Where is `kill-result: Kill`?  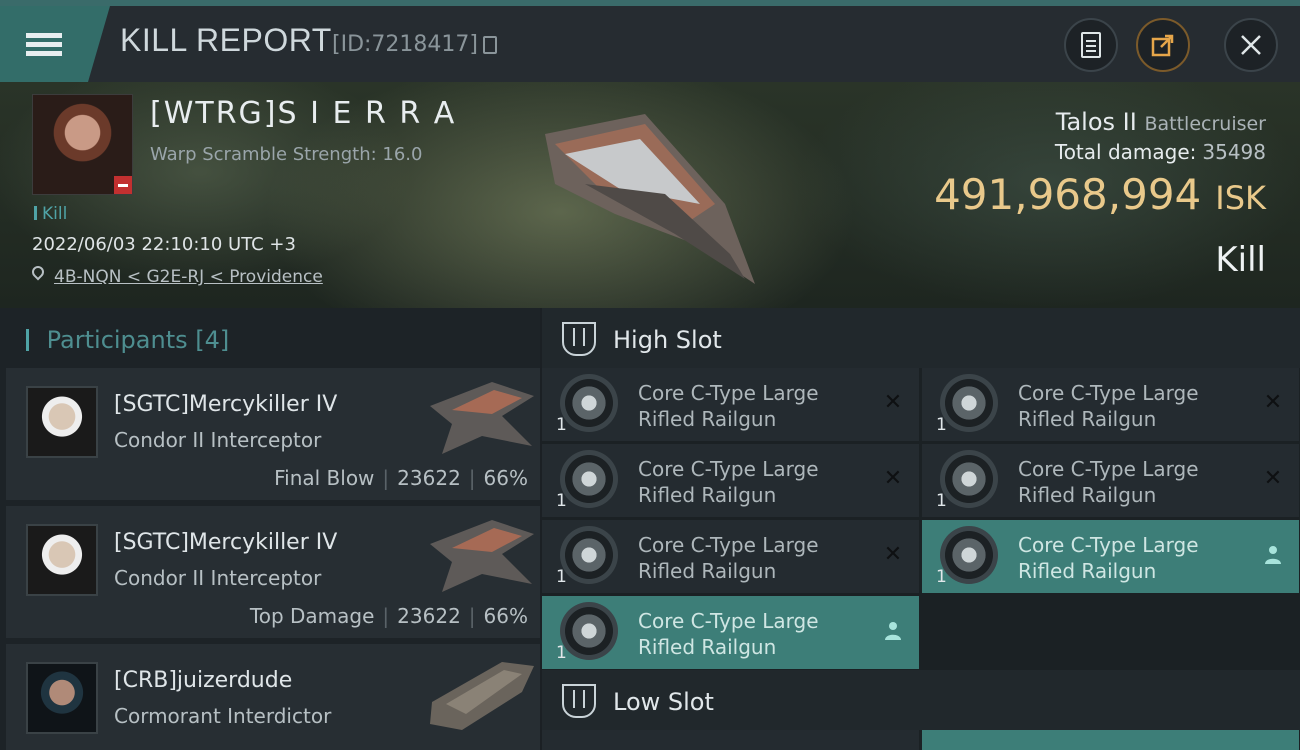
kill-result: Kill is located at coordinates (1240, 260).